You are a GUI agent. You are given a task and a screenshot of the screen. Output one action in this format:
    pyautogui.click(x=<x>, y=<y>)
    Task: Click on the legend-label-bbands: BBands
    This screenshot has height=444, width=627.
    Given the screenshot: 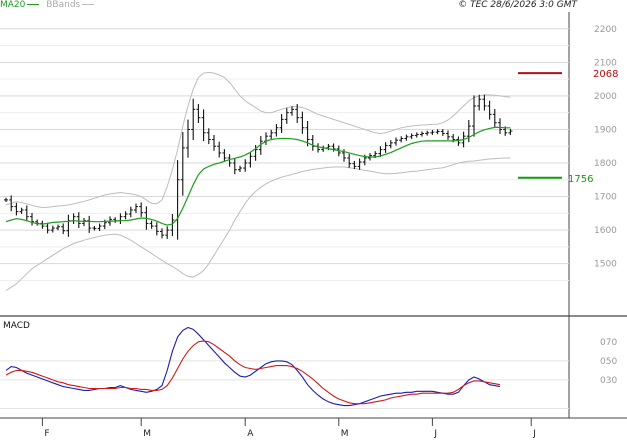 What is the action you would take?
    pyautogui.click(x=63, y=5)
    